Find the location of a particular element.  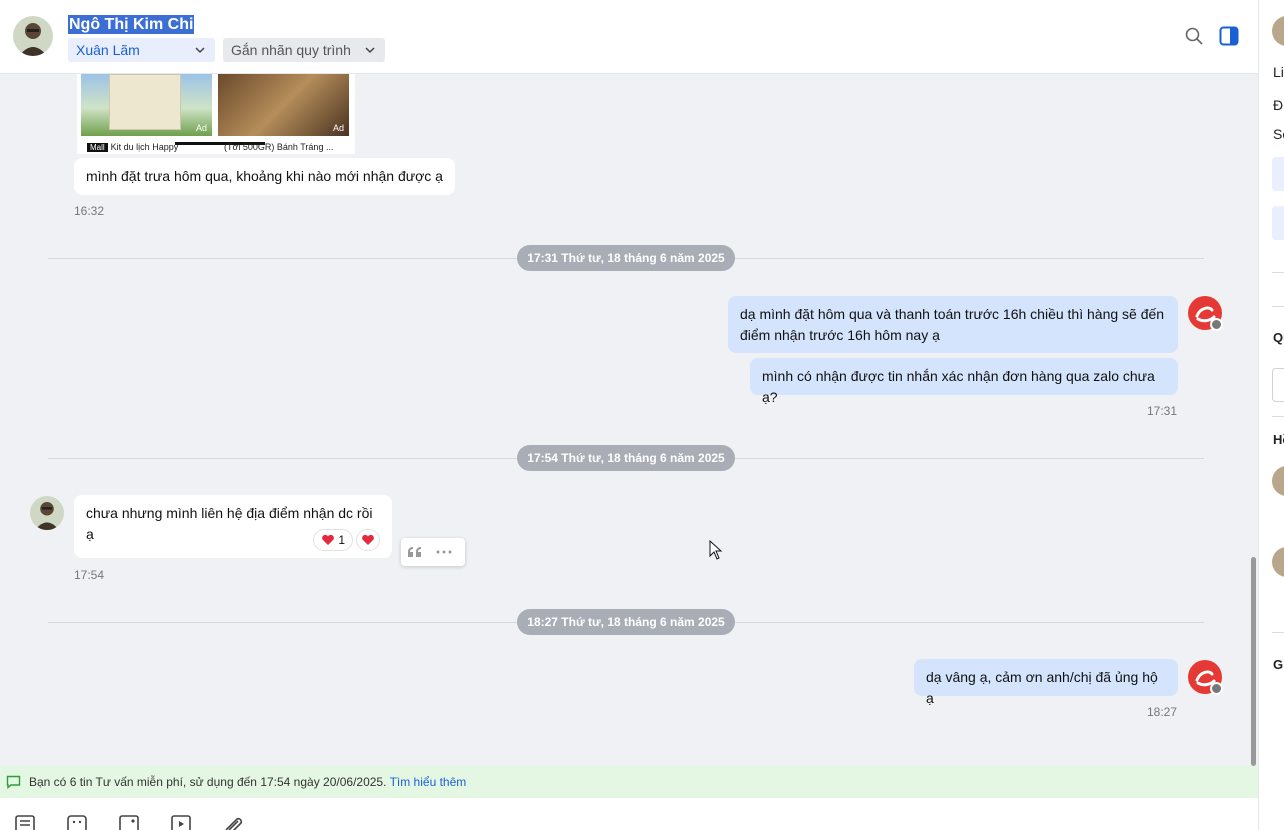

video-icon is located at coordinates (181, 822).